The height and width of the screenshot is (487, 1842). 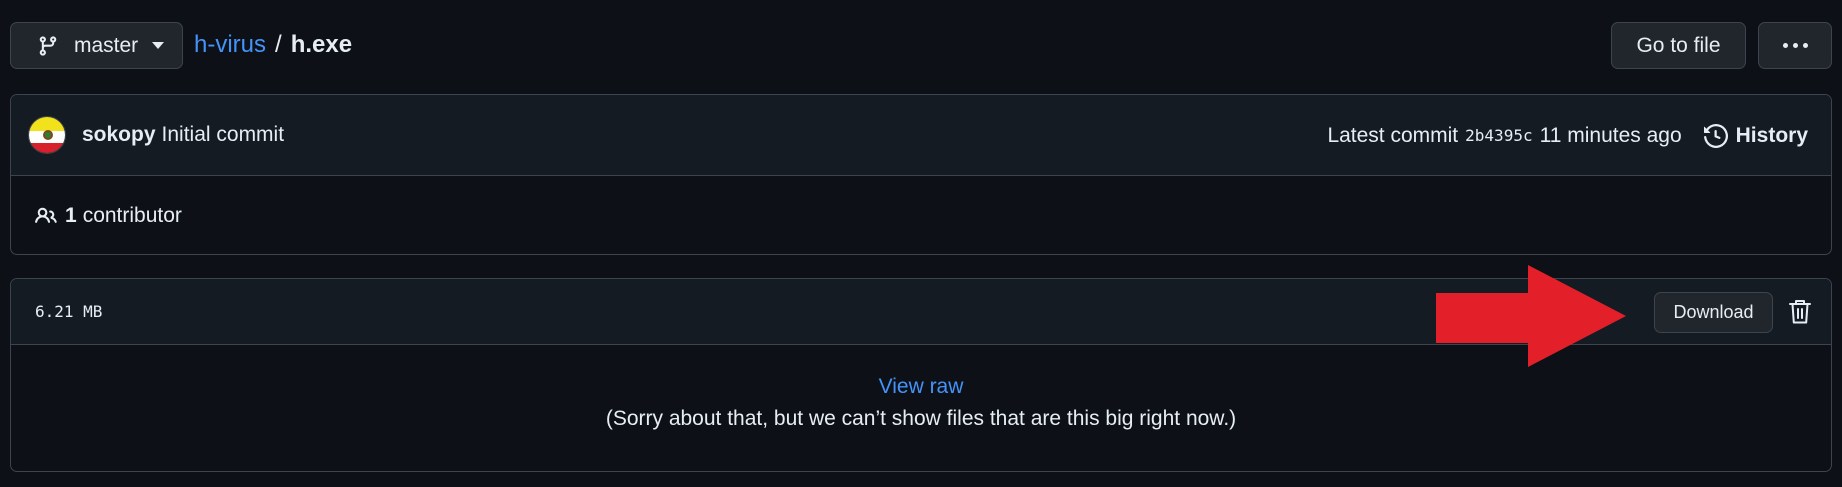 I want to click on history-label: History, so click(x=1771, y=135).